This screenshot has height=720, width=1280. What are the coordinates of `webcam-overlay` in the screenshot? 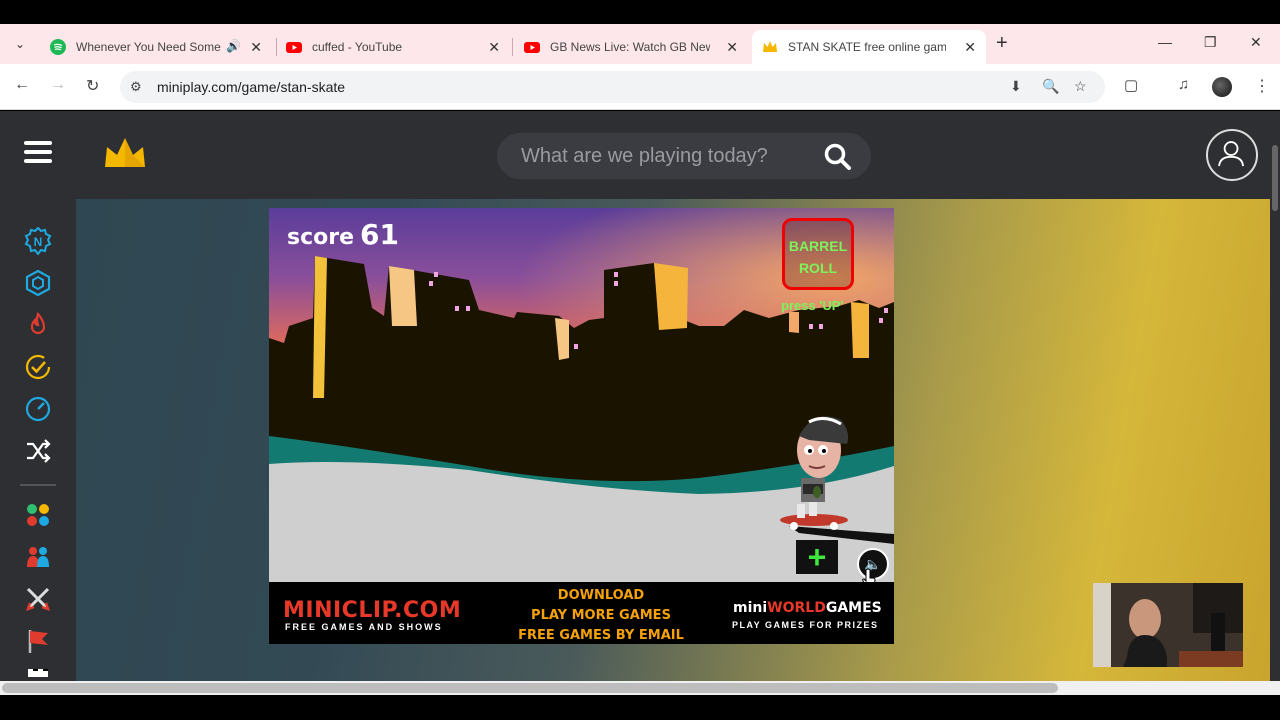 It's located at (1168, 625).